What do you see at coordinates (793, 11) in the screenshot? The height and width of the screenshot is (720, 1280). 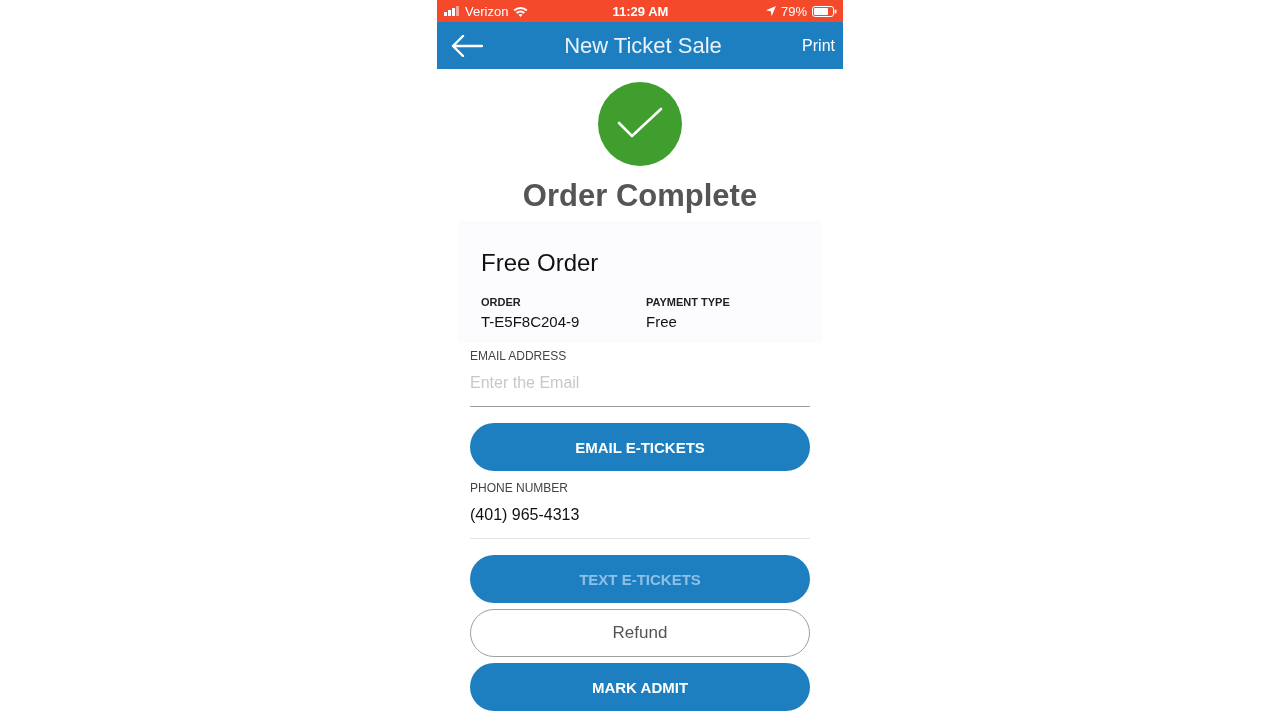 I see `battery-percent: 79%` at bounding box center [793, 11].